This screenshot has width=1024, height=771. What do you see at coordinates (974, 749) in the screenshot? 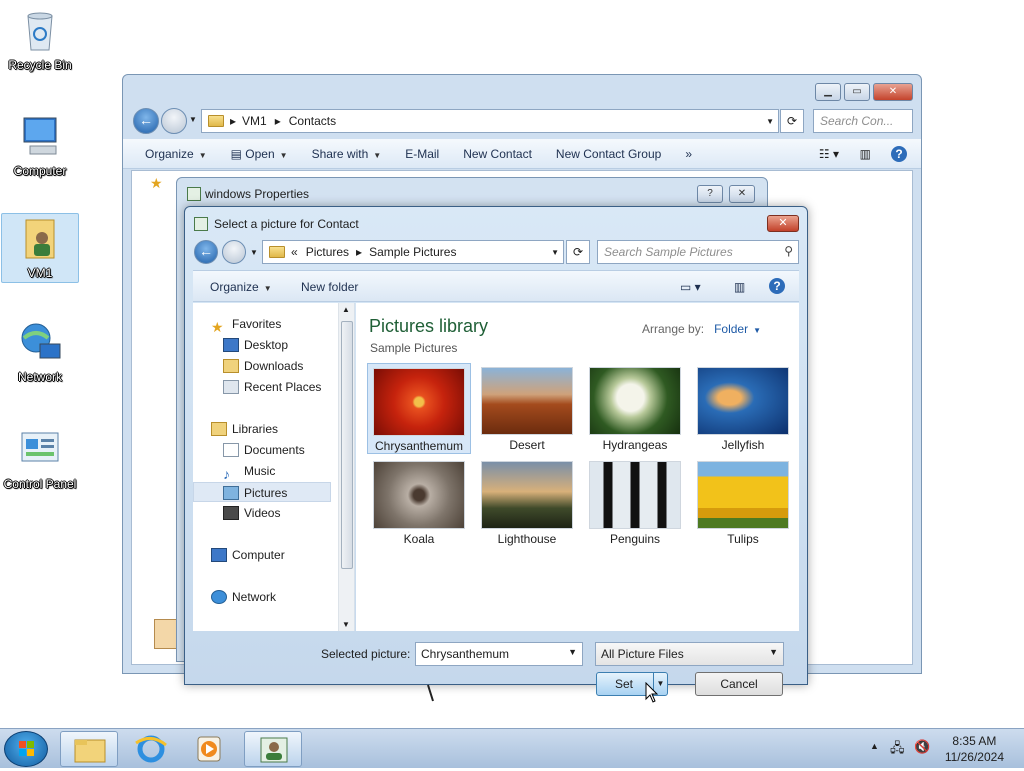
I see `system-clock: 8:35 AM 11/26/2024` at bounding box center [974, 749].